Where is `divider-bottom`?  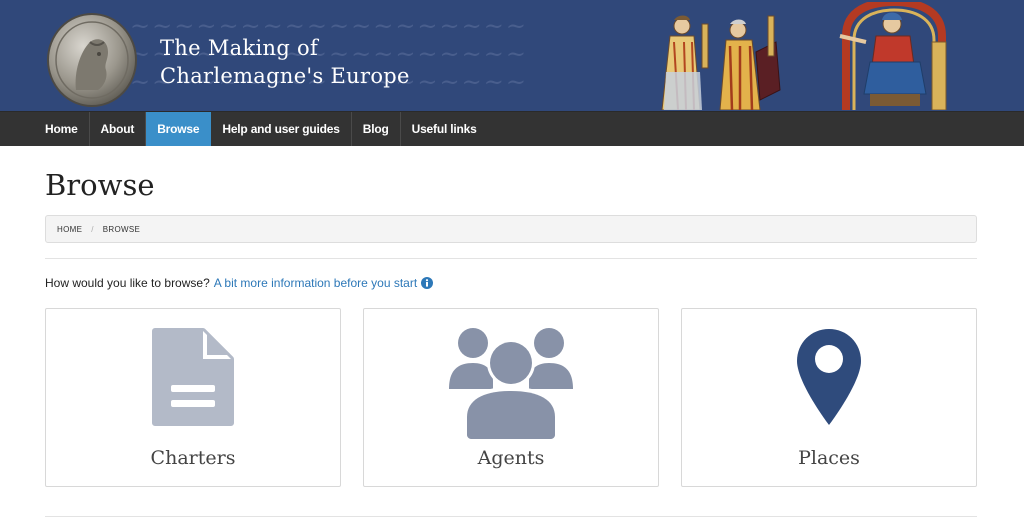
divider-bottom is located at coordinates (511, 516).